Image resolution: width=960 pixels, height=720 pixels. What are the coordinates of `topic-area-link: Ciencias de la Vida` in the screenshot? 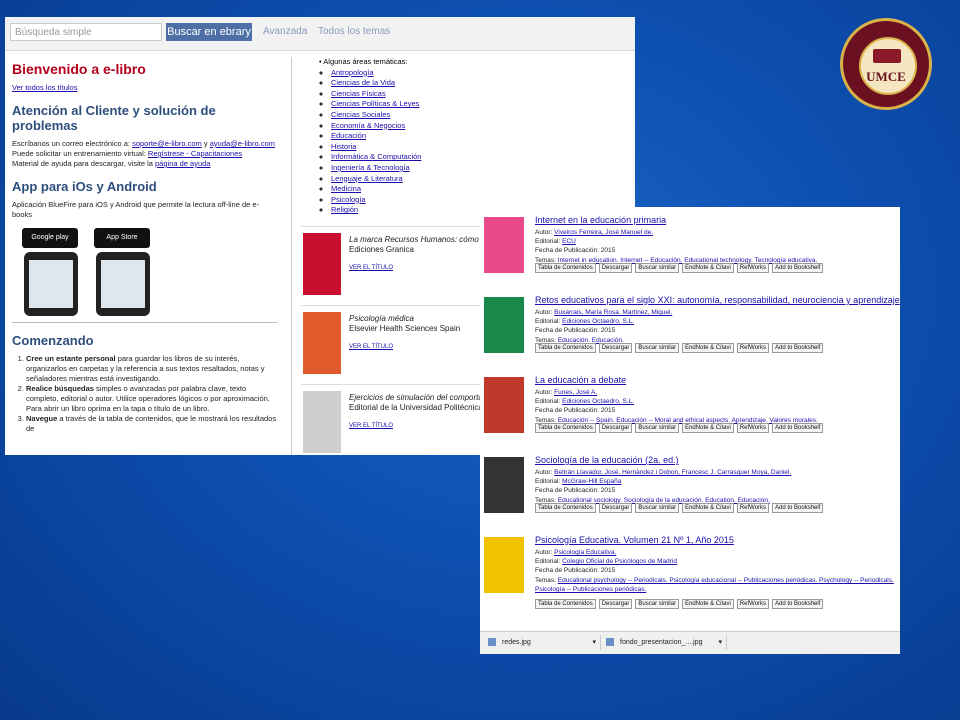 It's located at (363, 82).